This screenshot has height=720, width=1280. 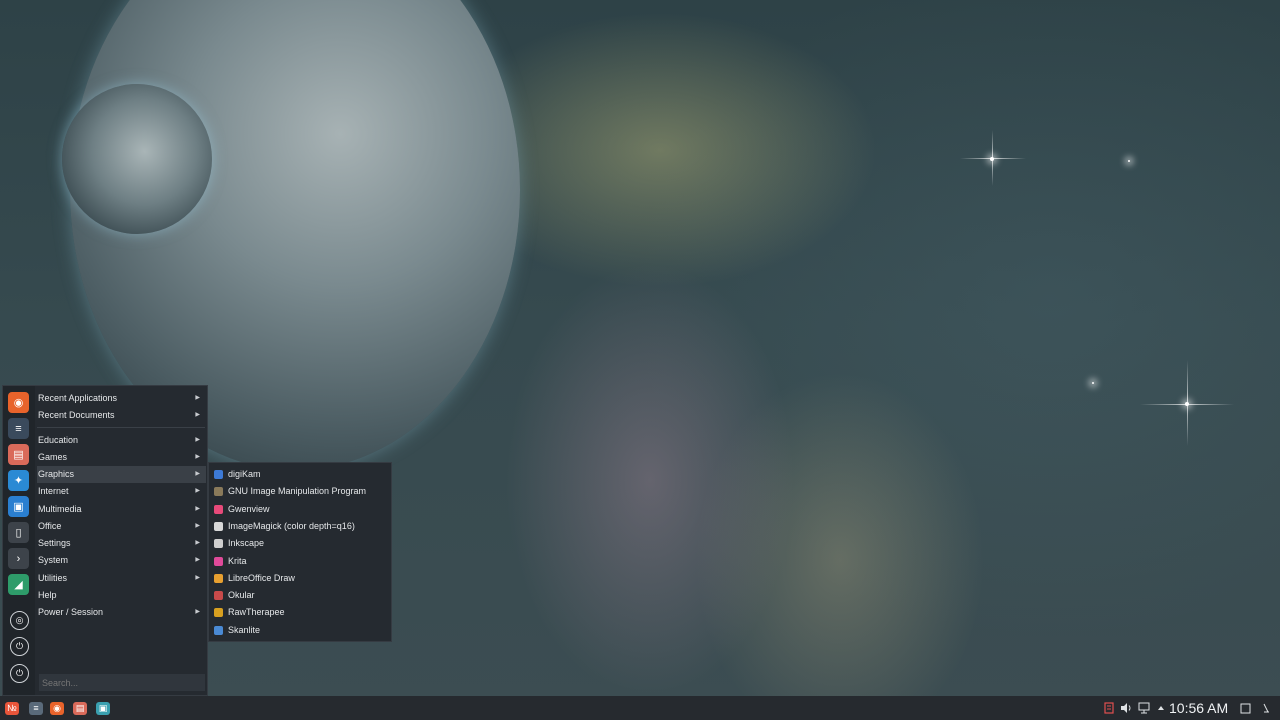 I want to click on monitor-taskbar-icon: ▣, so click(x=103, y=708).